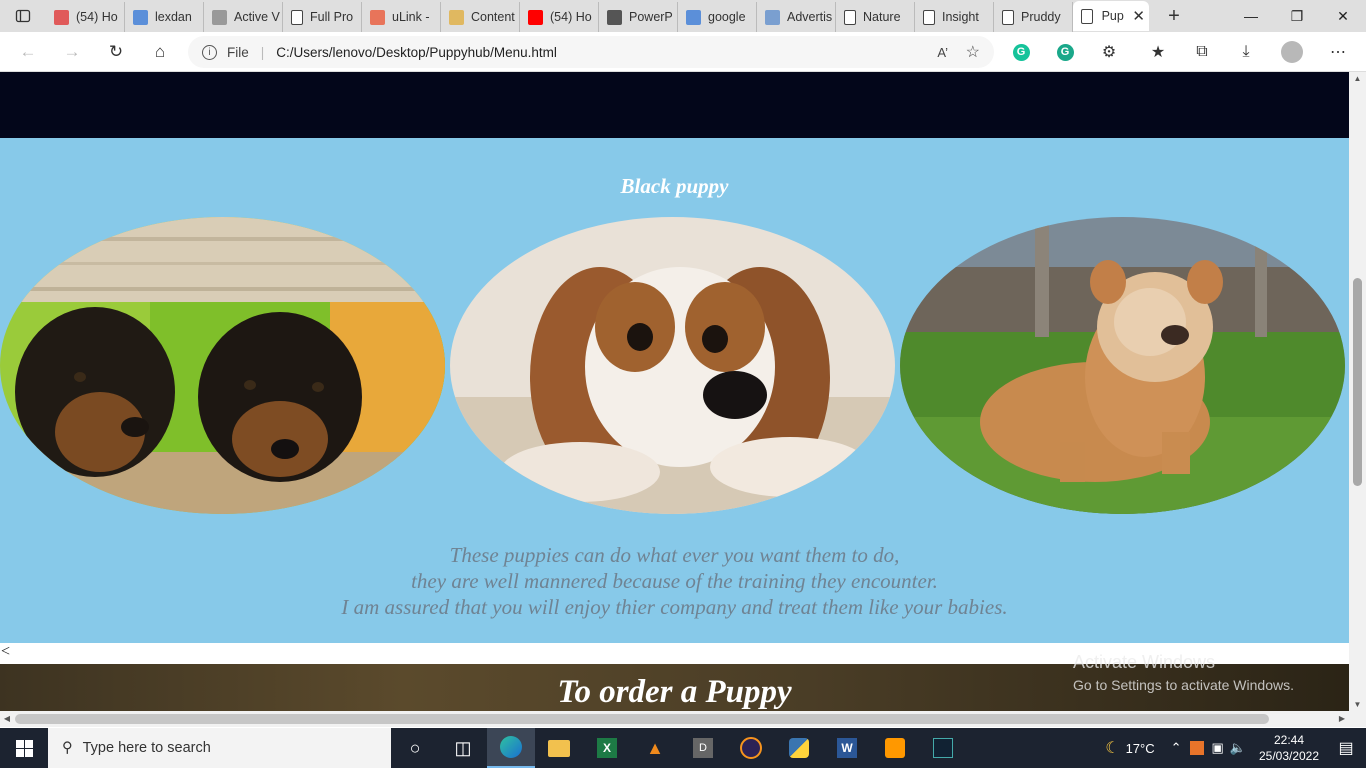 The width and height of the screenshot is (1366, 768). What do you see at coordinates (160, 52) in the screenshot?
I see `home-icon: ⌂` at bounding box center [160, 52].